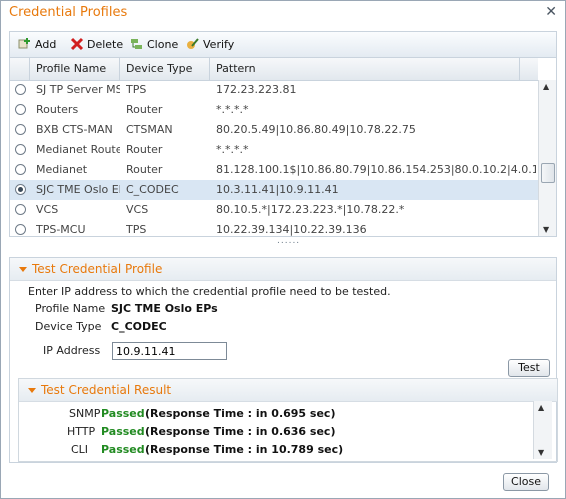 This screenshot has height=499, width=566. Describe the element at coordinates (70, 308) in the screenshot. I see `profile-name-label: Profile Name` at that location.